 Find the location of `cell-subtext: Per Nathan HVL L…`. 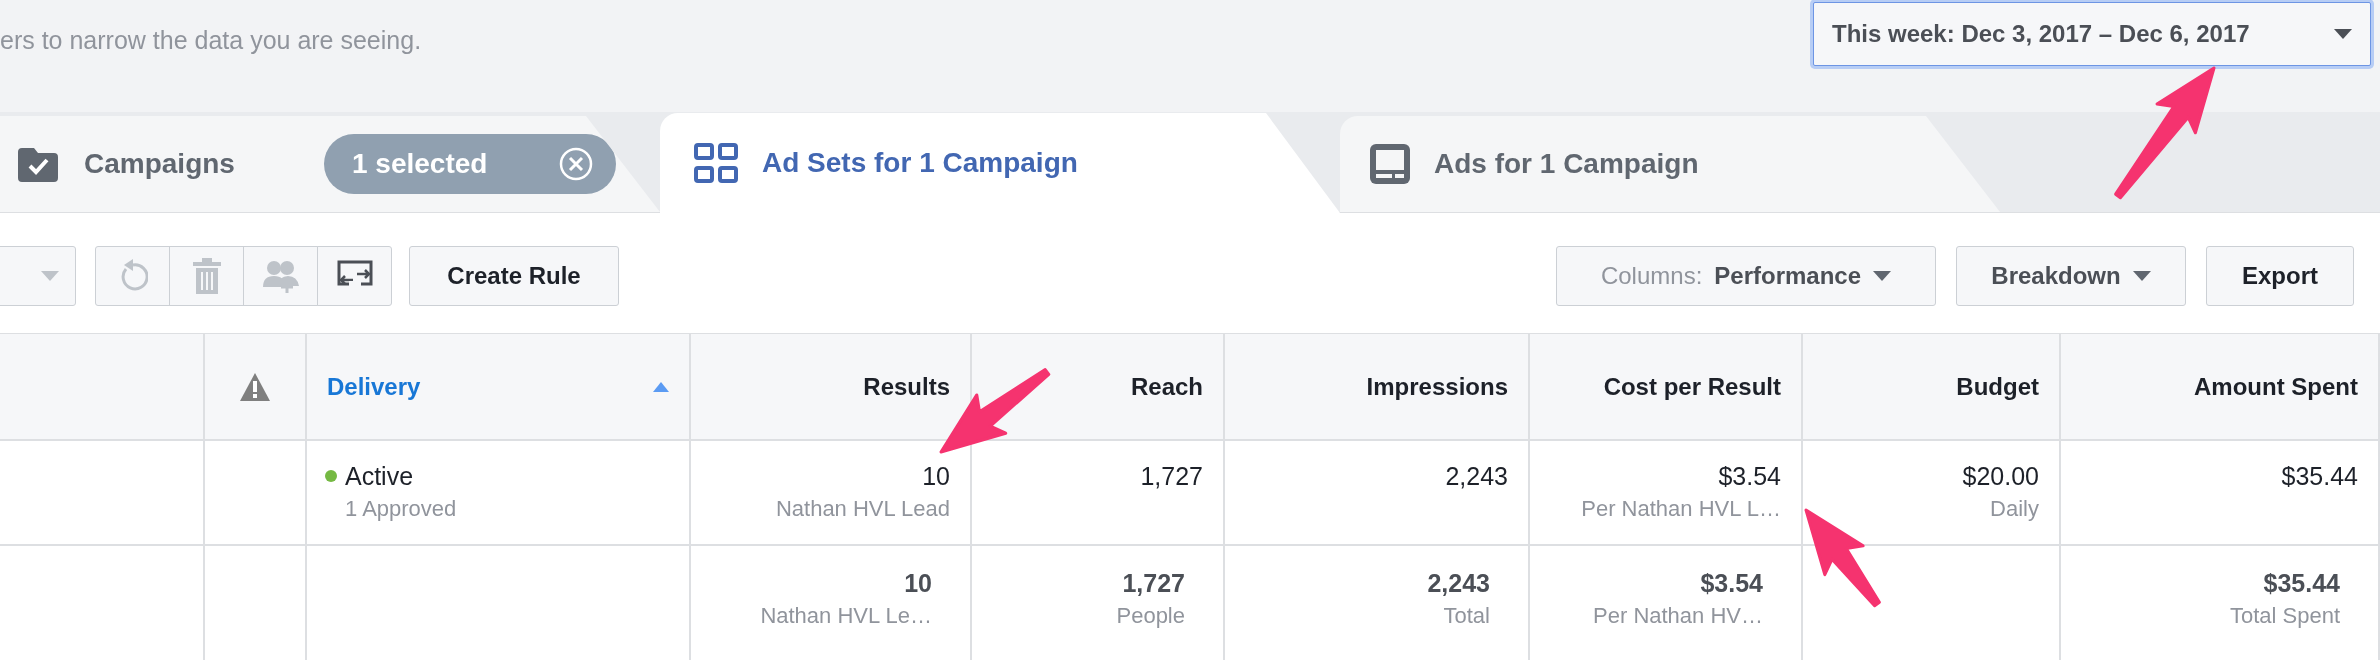

cell-subtext: Per Nathan HVL L… is located at coordinates (1681, 509).